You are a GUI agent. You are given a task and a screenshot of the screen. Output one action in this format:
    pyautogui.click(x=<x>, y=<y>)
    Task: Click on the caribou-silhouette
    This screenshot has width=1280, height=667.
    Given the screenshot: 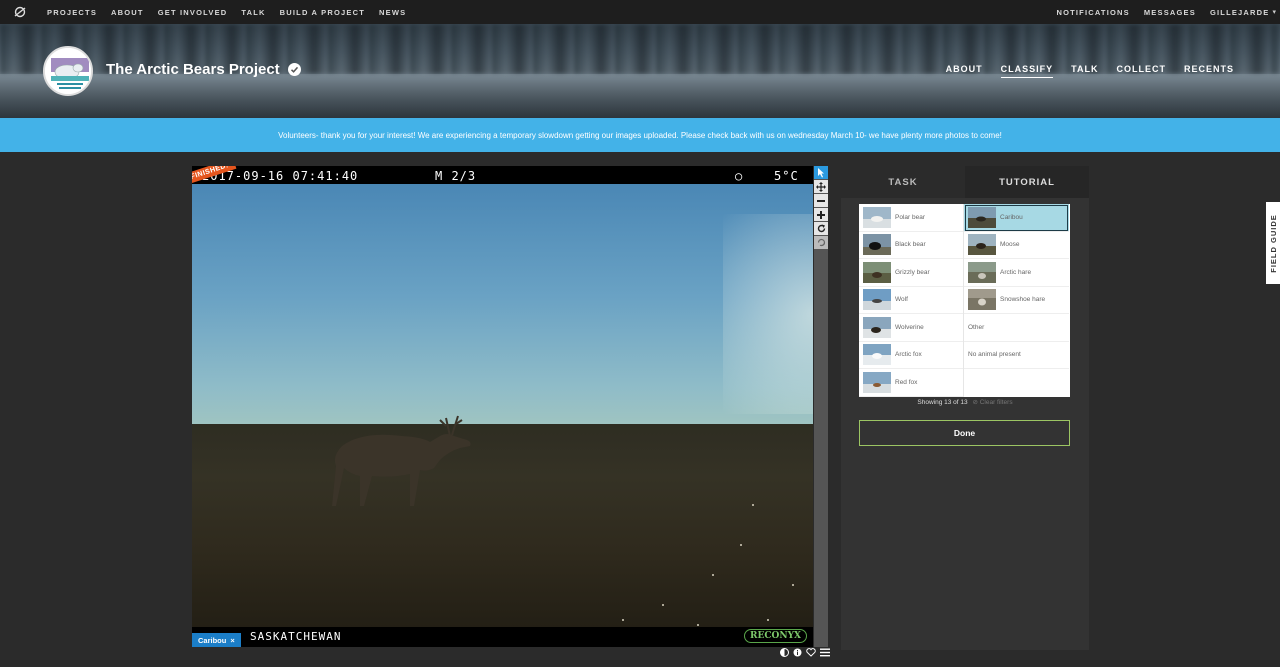 What is the action you would take?
    pyautogui.click(x=401, y=460)
    